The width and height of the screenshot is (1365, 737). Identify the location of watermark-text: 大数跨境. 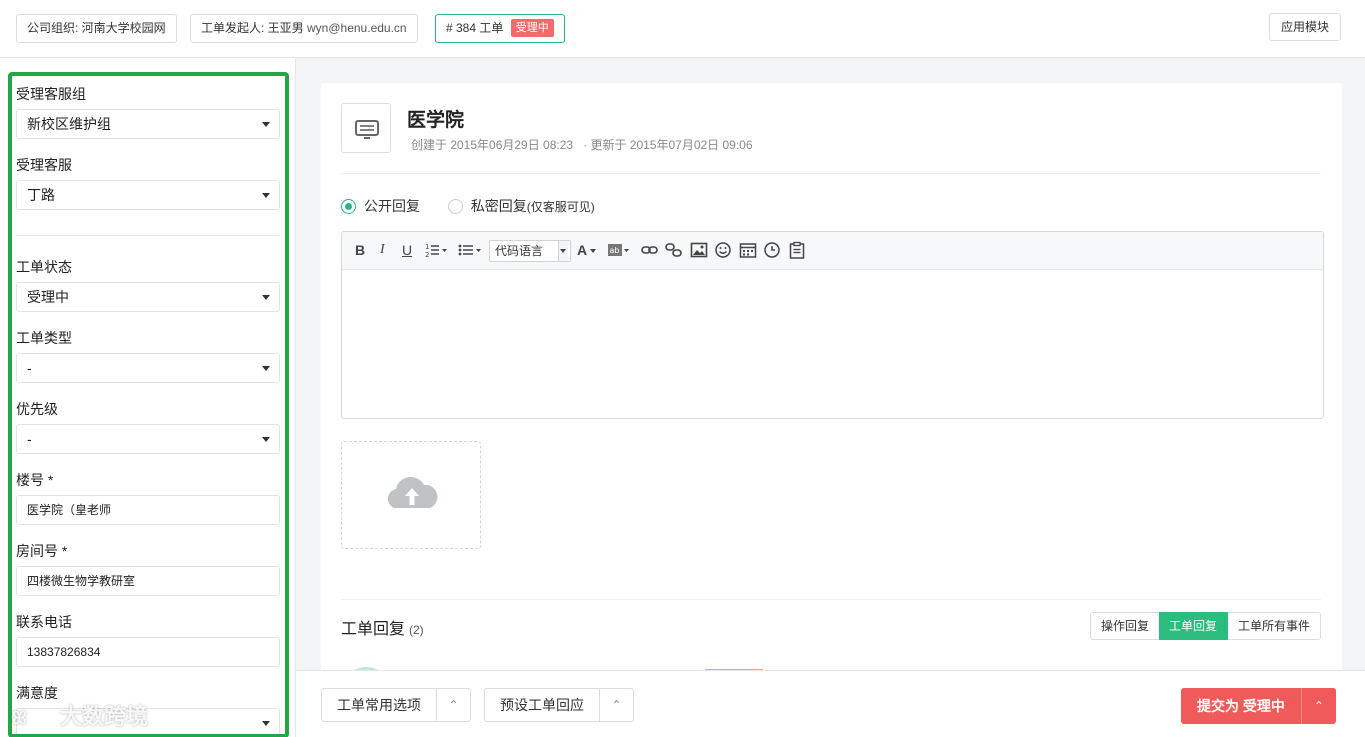
(104, 716).